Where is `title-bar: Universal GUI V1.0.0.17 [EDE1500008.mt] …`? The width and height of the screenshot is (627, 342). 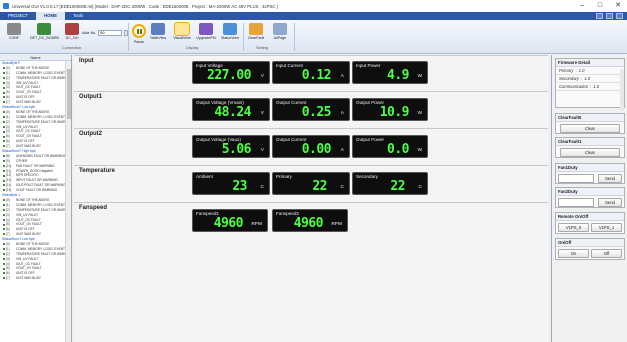 title-bar: Universal GUI V1.0.0.17 [EDE1500008.mt] … is located at coordinates (313, 6).